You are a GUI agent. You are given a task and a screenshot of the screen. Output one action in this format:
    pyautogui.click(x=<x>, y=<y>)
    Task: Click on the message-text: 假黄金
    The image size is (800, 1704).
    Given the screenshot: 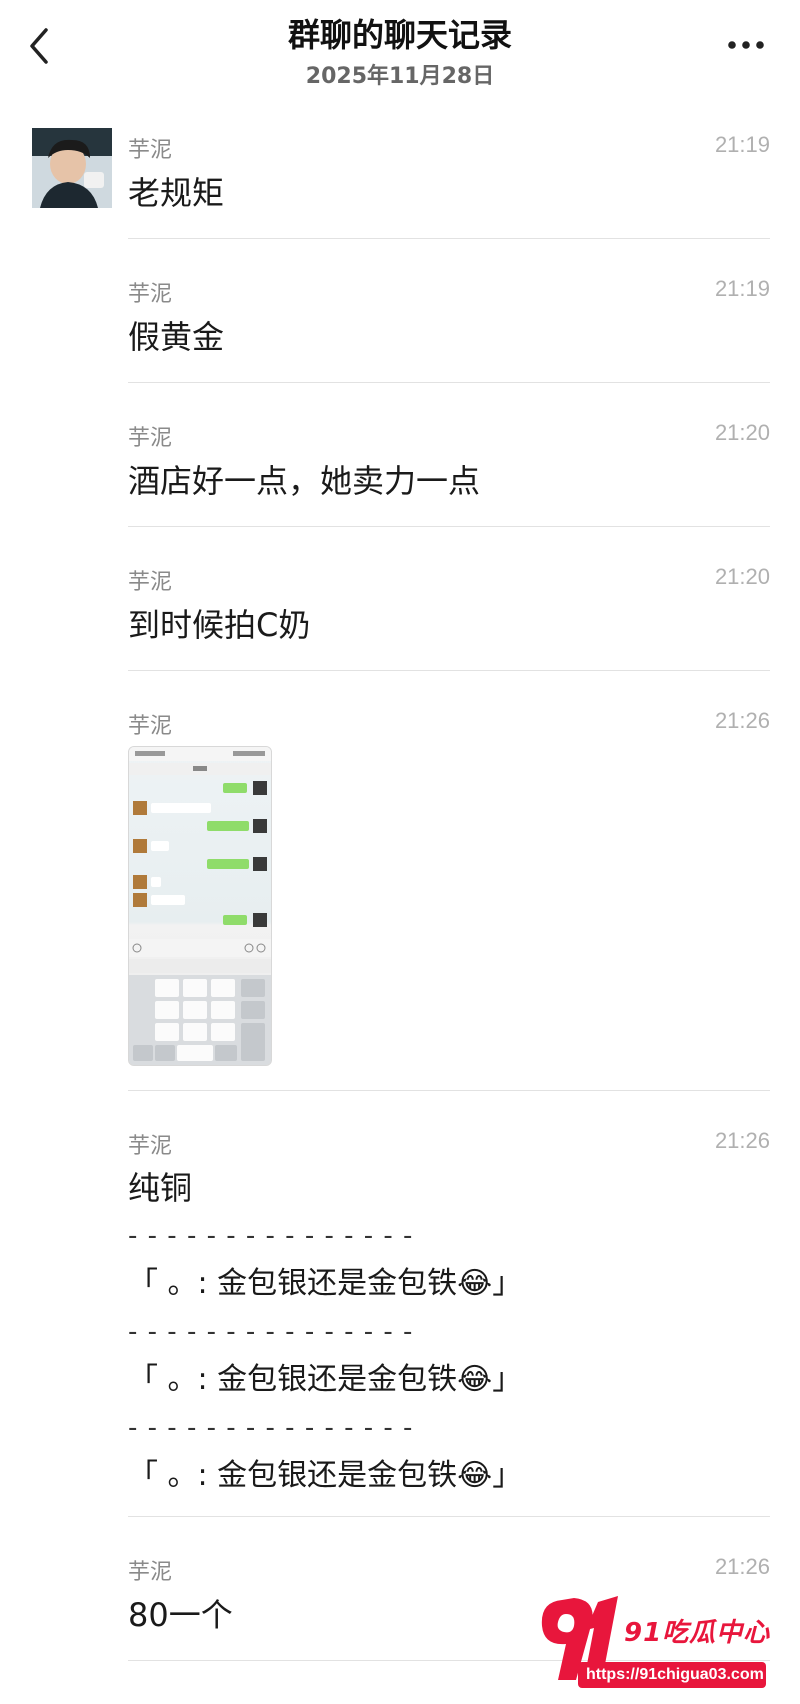 What is the action you would take?
    pyautogui.click(x=176, y=337)
    